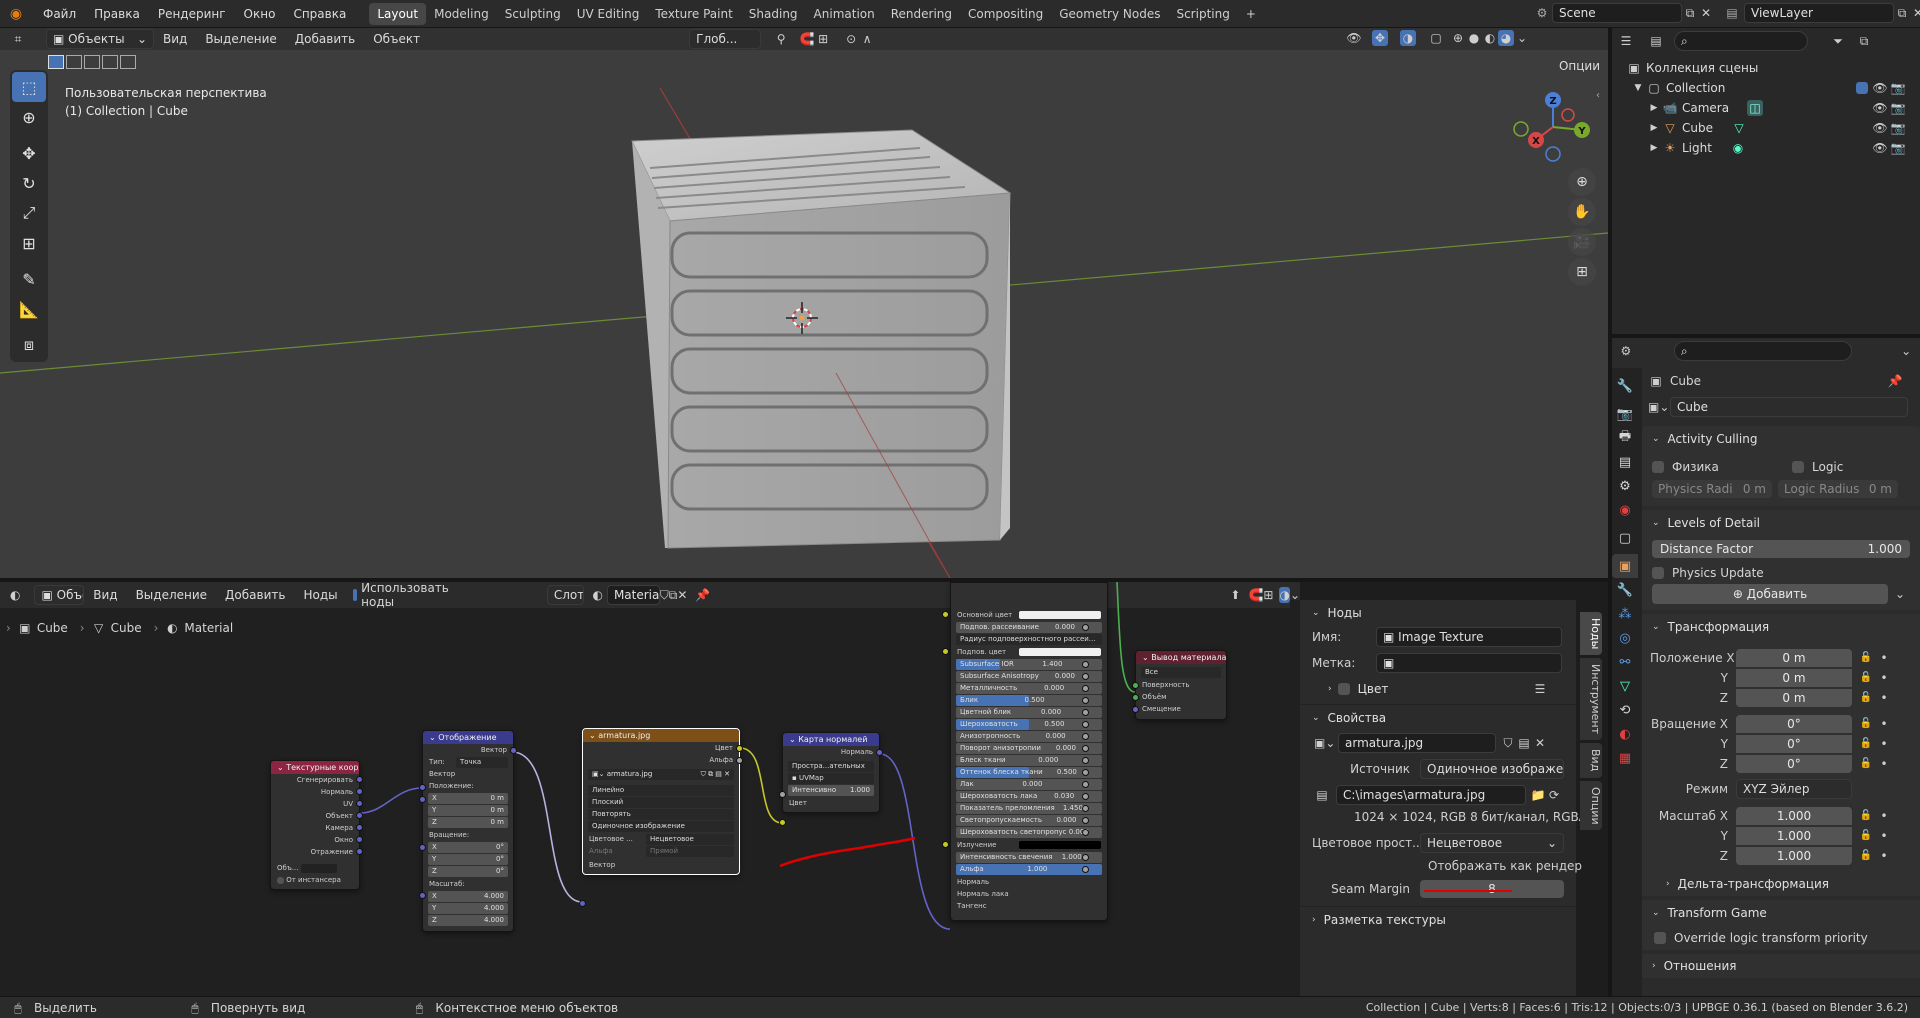 Image resolution: width=1920 pixels, height=1018 pixels. Describe the element at coordinates (325, 40) in the screenshot. I see `vp-menu-add: Добавить` at that location.